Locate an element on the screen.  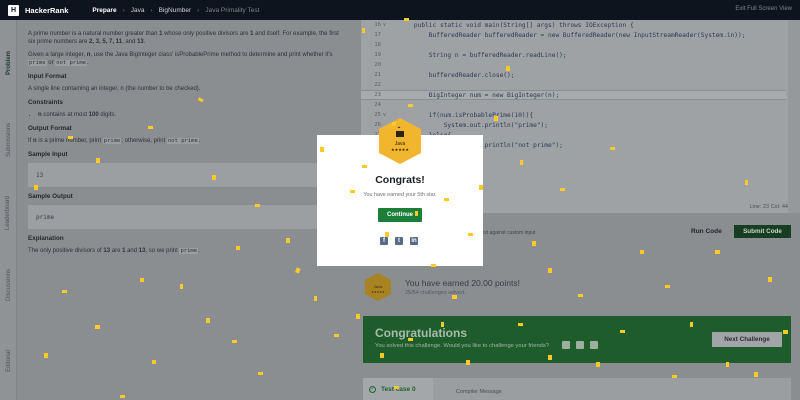
tab-problem: Problem is located at coordinates (8, 63).